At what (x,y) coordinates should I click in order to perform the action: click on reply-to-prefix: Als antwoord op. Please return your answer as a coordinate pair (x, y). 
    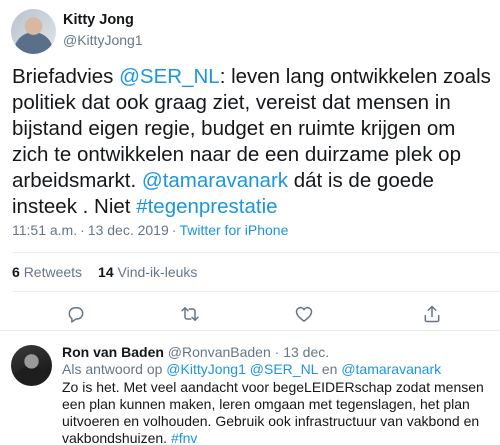
    Looking at the image, I should click on (114, 369).